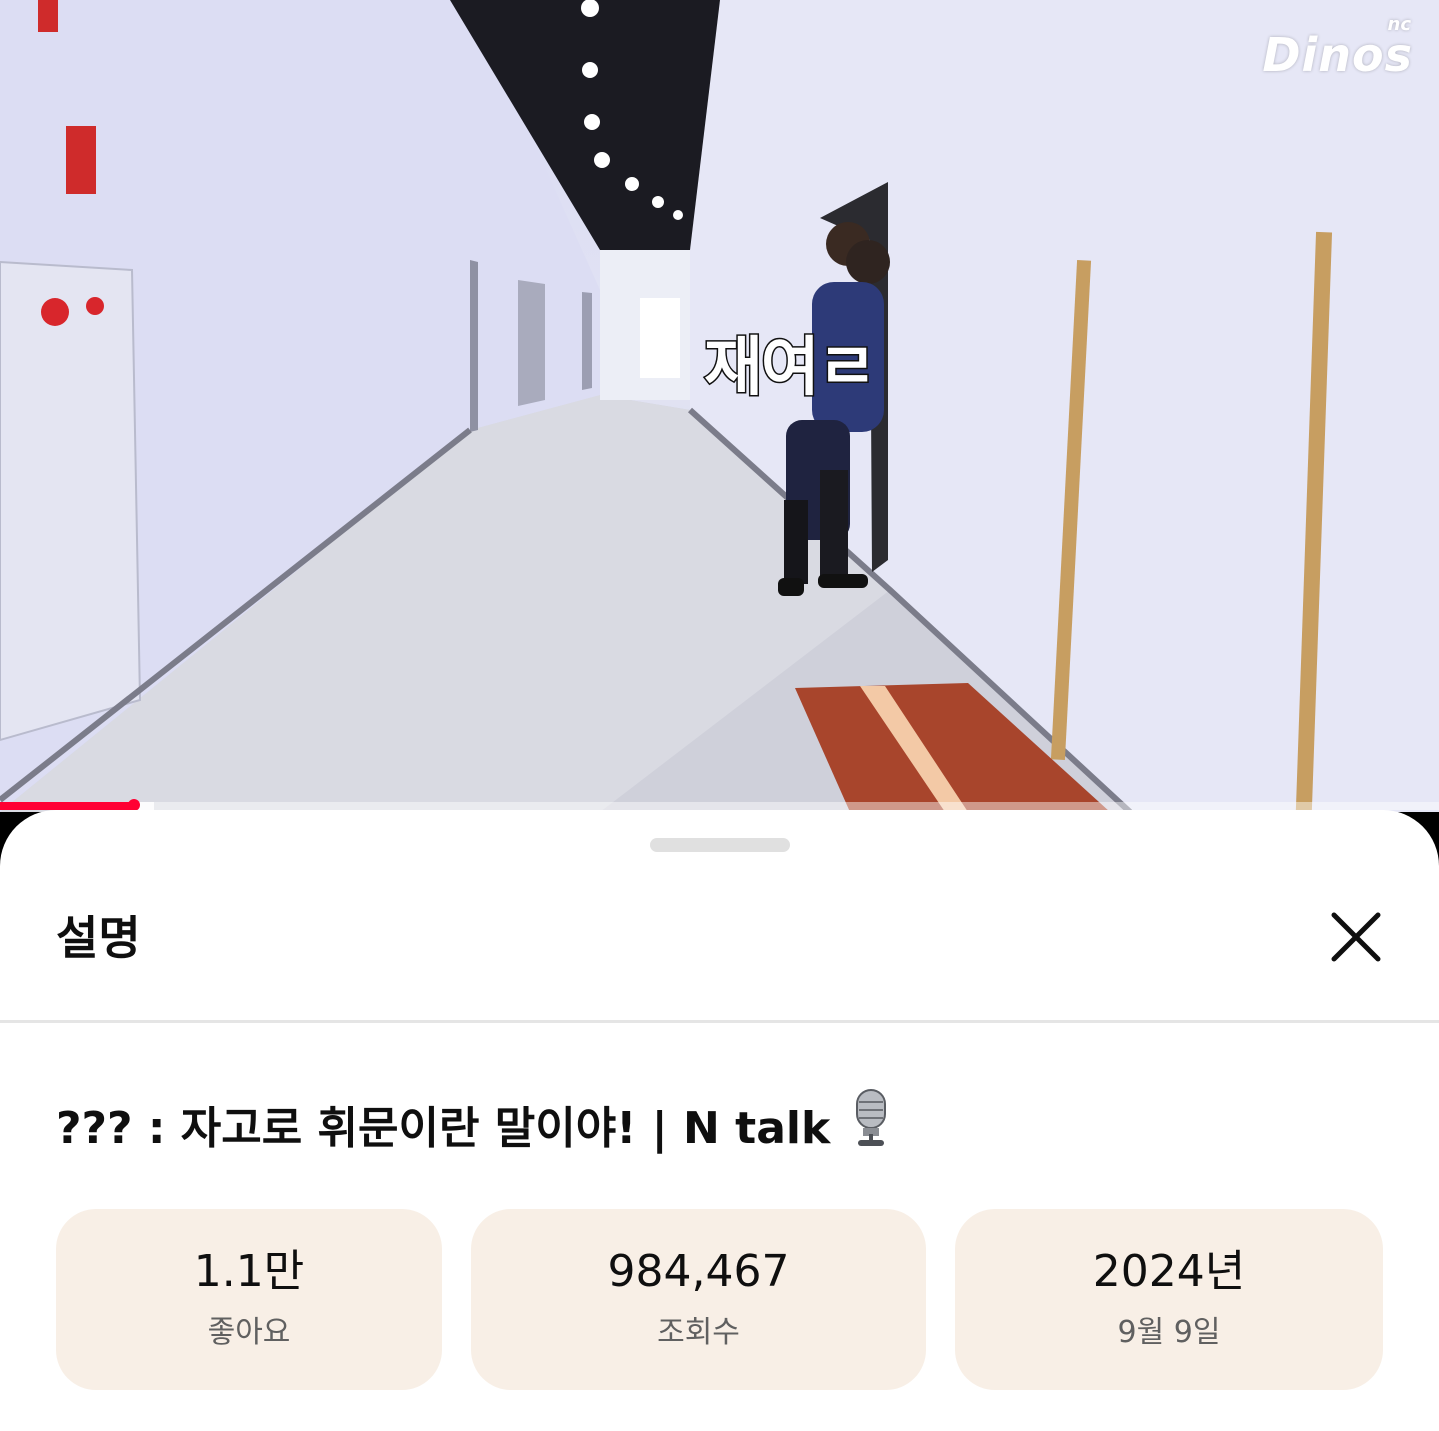 Image resolution: width=1439 pixels, height=1431 pixels. What do you see at coordinates (719, 1021) in the screenshot?
I see `header-divider` at bounding box center [719, 1021].